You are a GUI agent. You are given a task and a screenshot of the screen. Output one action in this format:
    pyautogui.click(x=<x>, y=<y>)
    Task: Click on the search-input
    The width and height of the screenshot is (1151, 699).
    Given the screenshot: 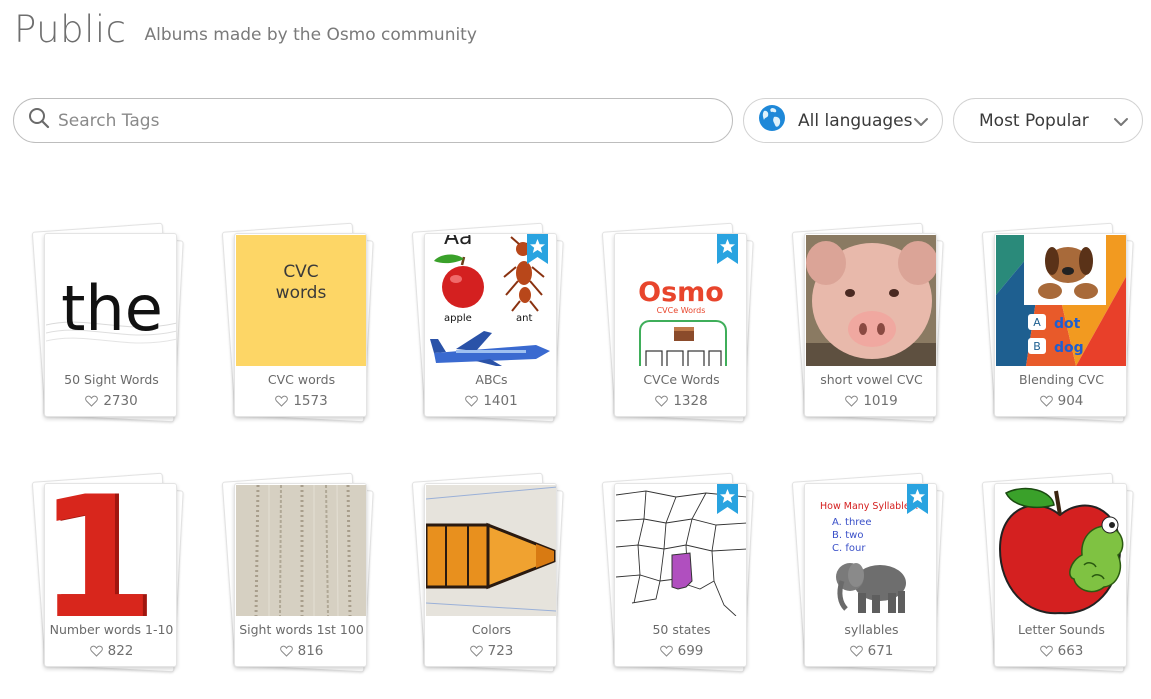 What is the action you would take?
    pyautogui.click(x=378, y=120)
    